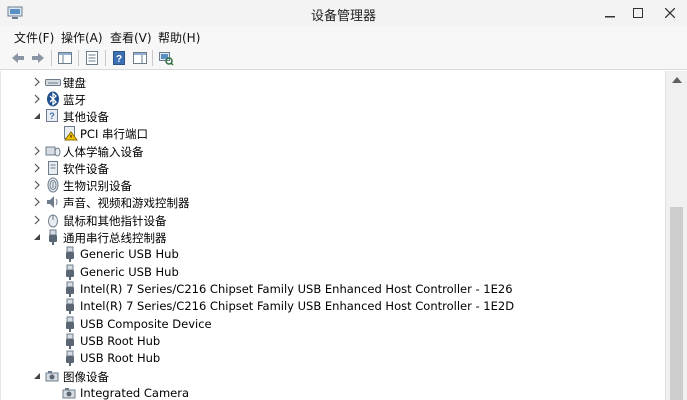 This screenshot has height=400, width=687. Describe the element at coordinates (53, 82) in the screenshot. I see `keyboard-icon` at that location.